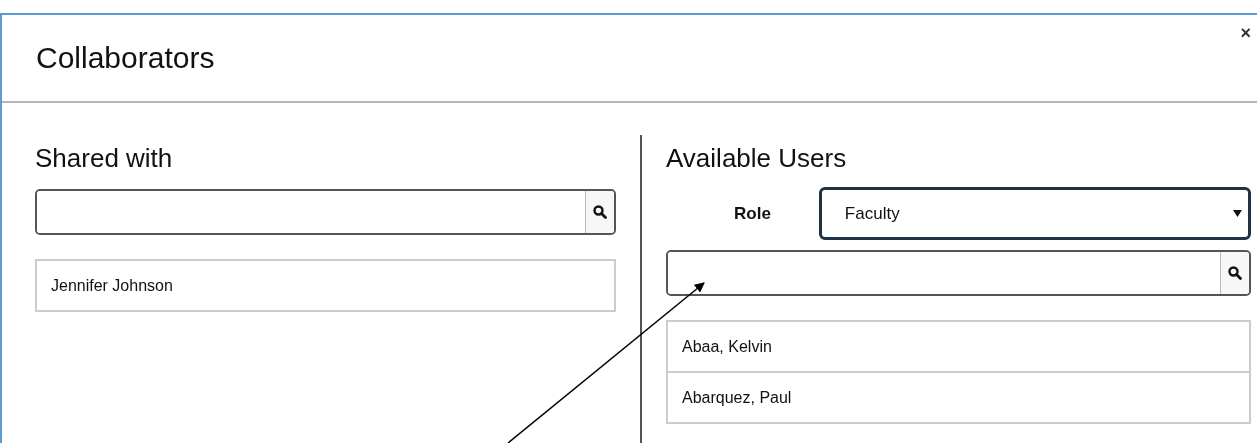 This screenshot has height=443, width=1257. I want to click on section-heading: Available Users, so click(757, 158).